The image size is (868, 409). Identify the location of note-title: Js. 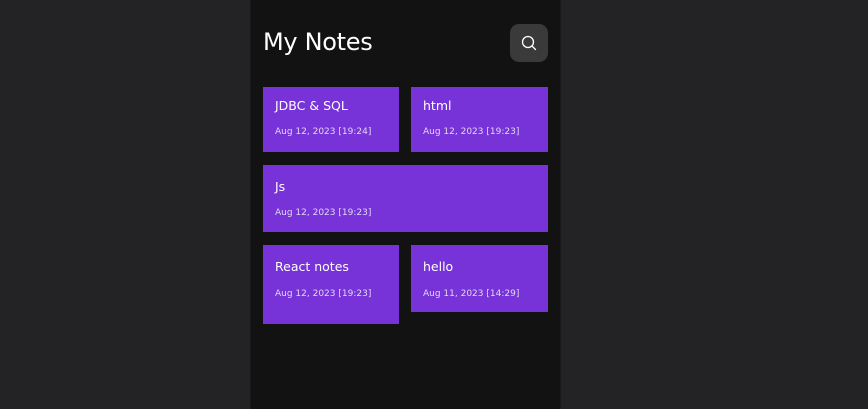
(280, 186).